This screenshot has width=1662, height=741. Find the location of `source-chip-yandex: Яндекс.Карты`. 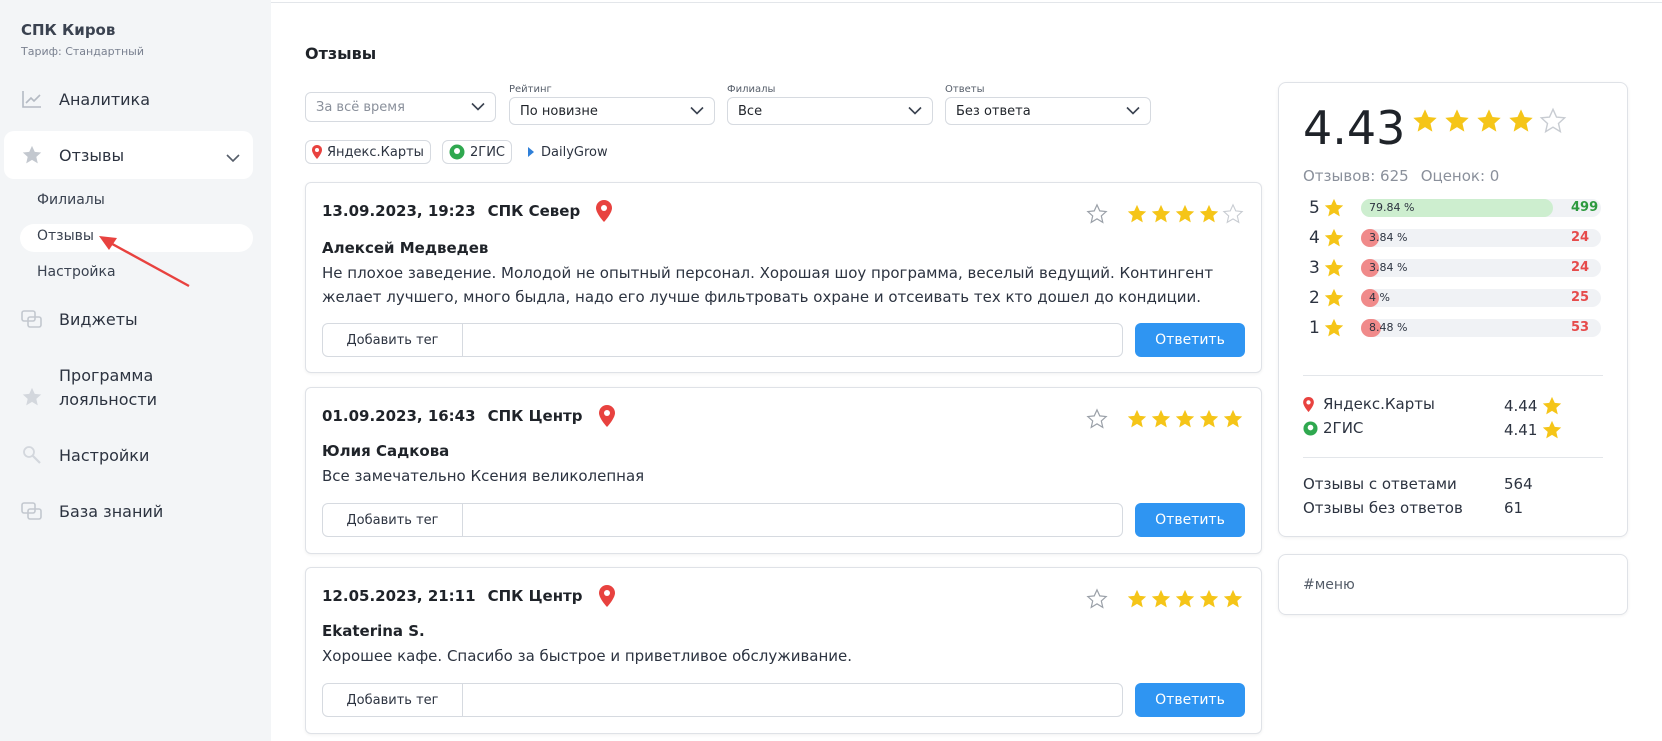

source-chip-yandex: Яндекс.Карты is located at coordinates (368, 152).